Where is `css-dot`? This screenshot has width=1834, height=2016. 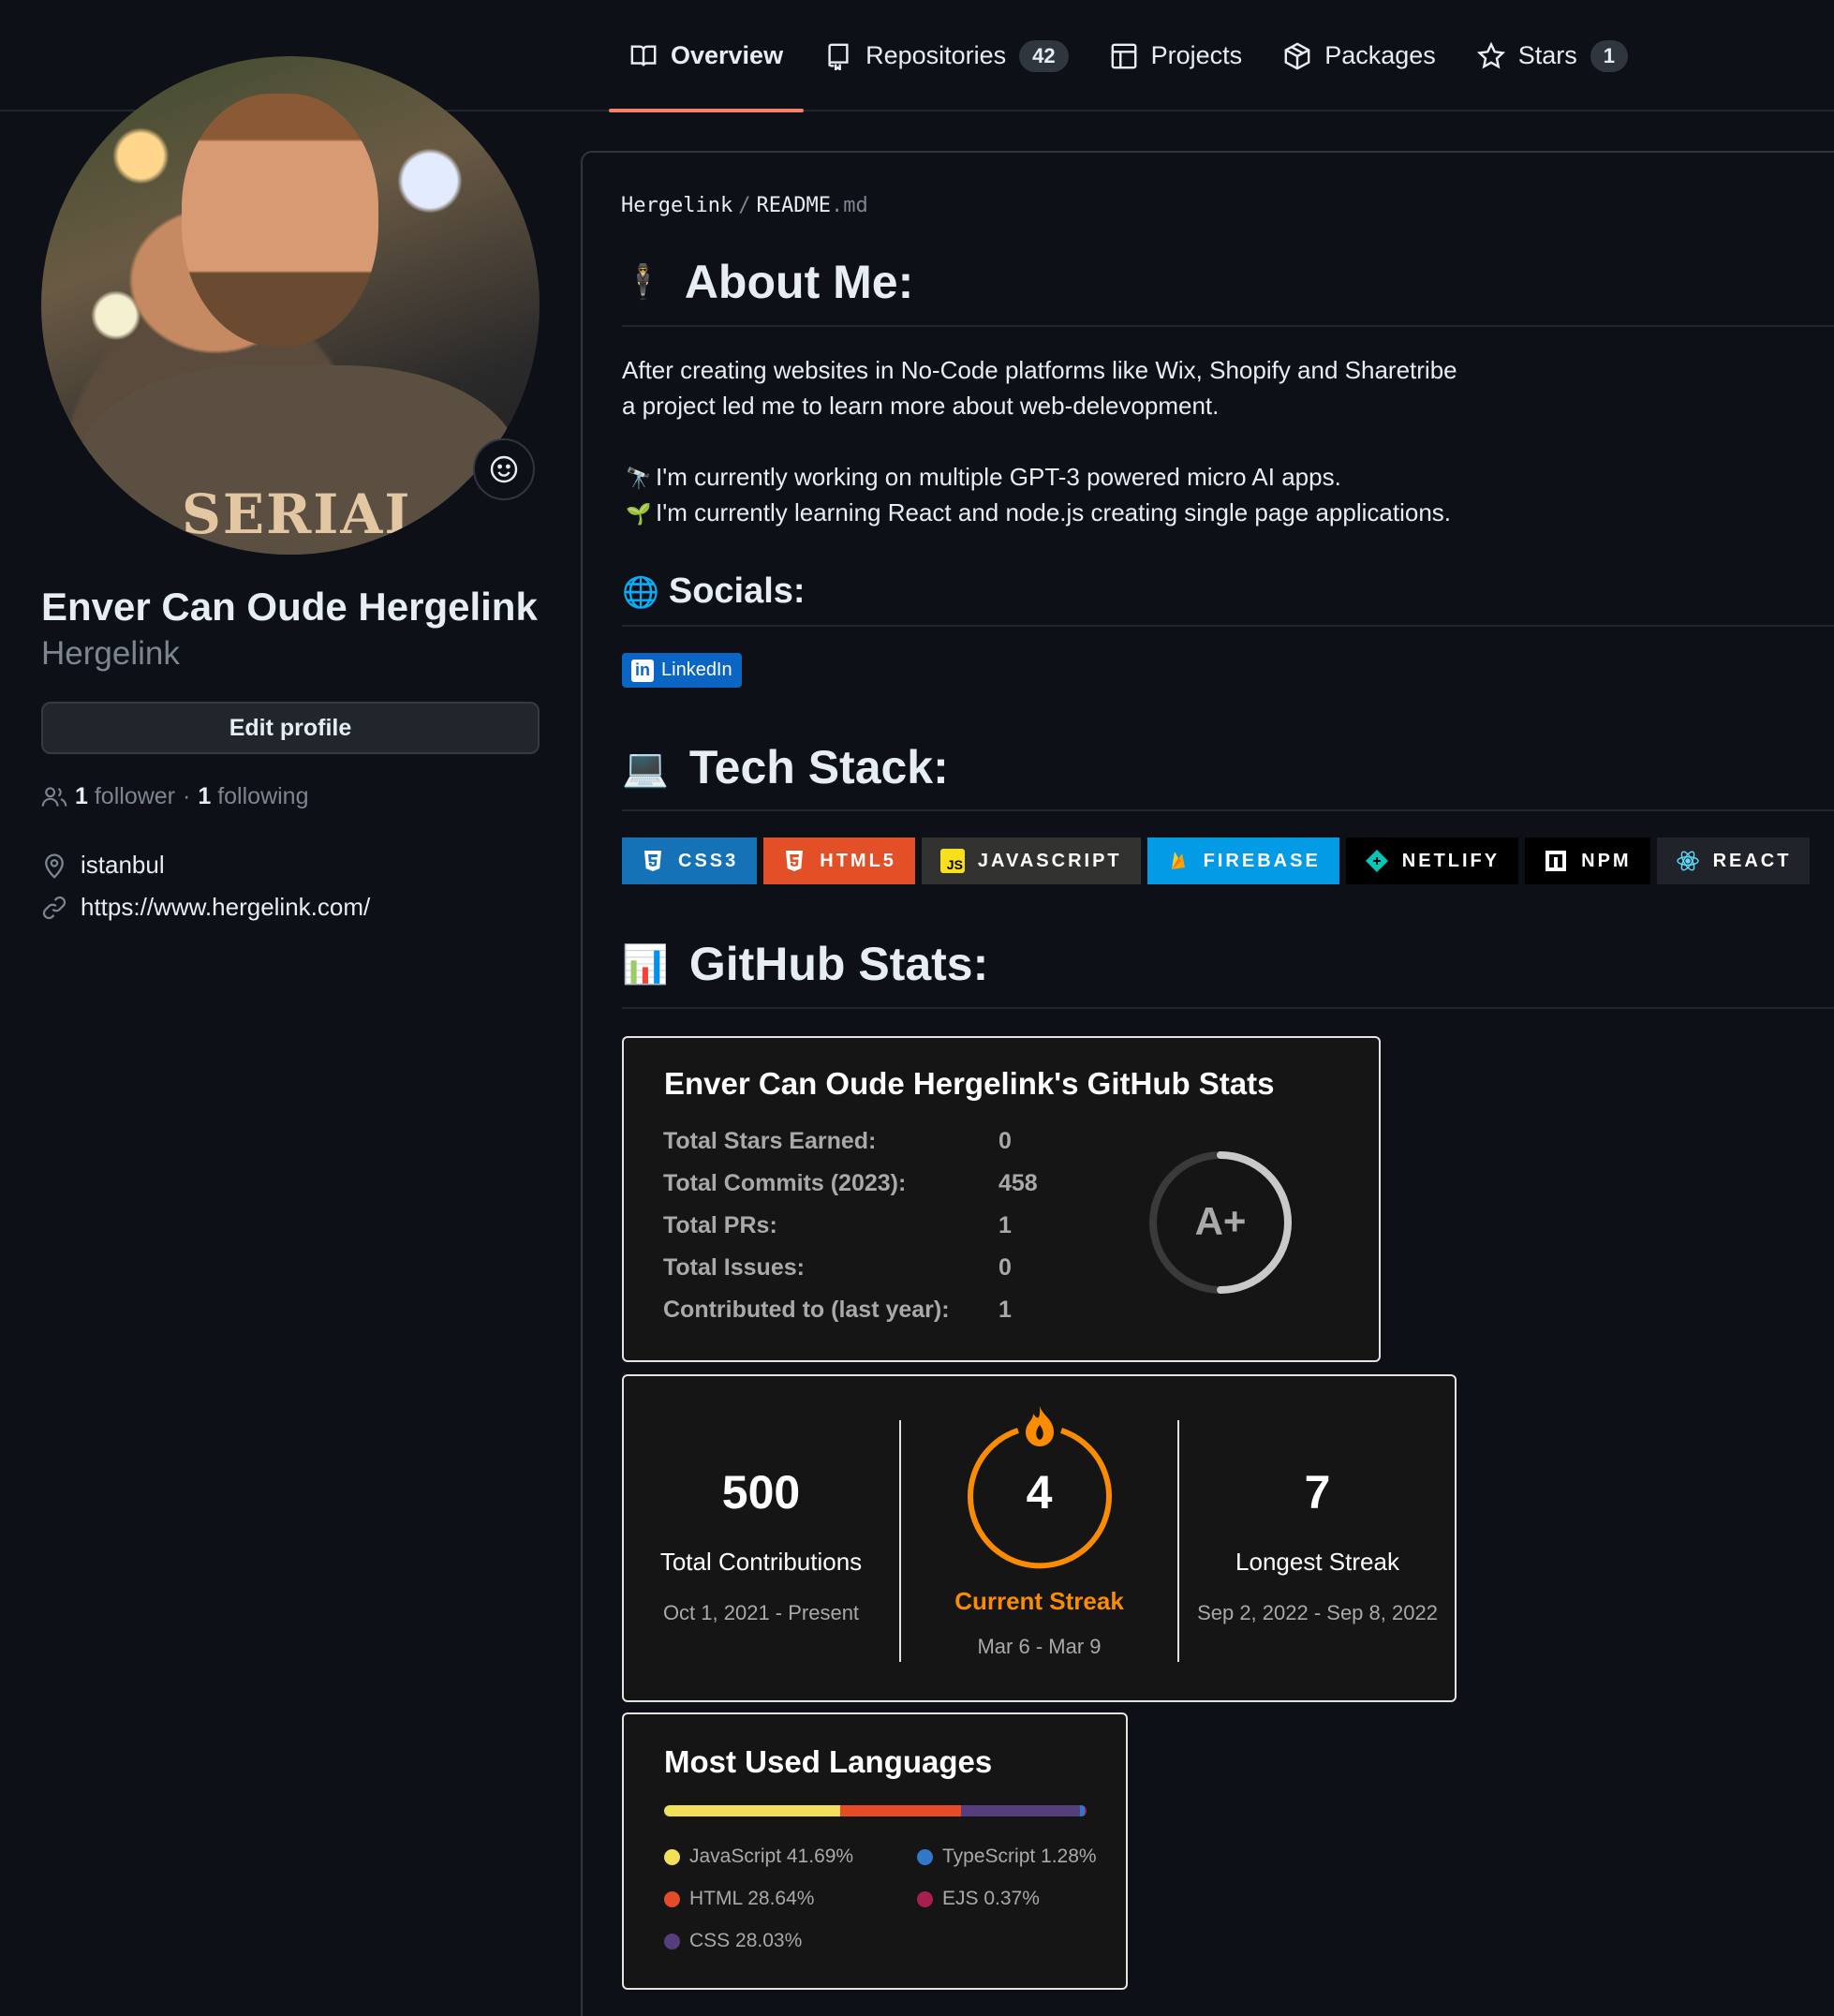
css-dot is located at coordinates (672, 1941).